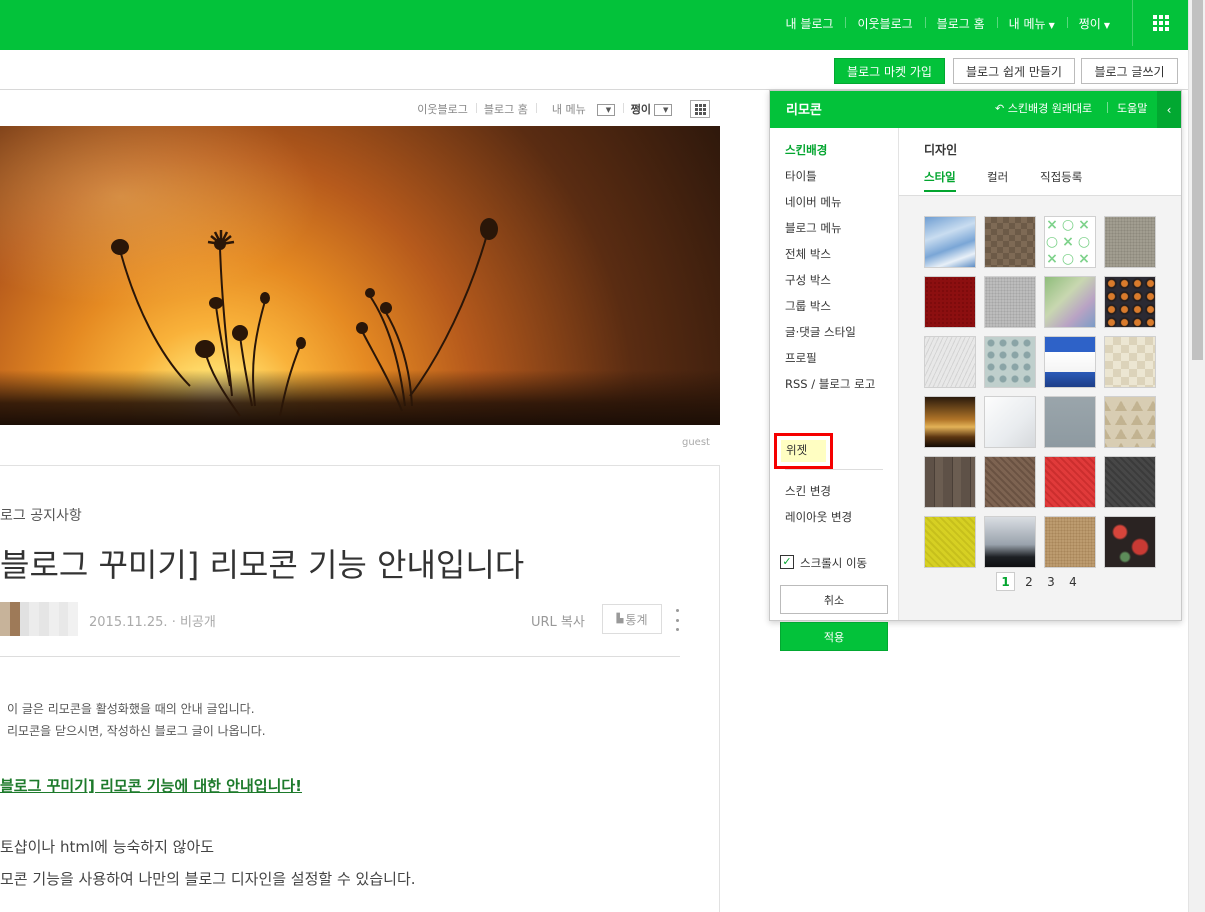 The height and width of the screenshot is (912, 1205). Describe the element at coordinates (304, 317) in the screenshot. I see `flower-silhouette-graphic` at that location.